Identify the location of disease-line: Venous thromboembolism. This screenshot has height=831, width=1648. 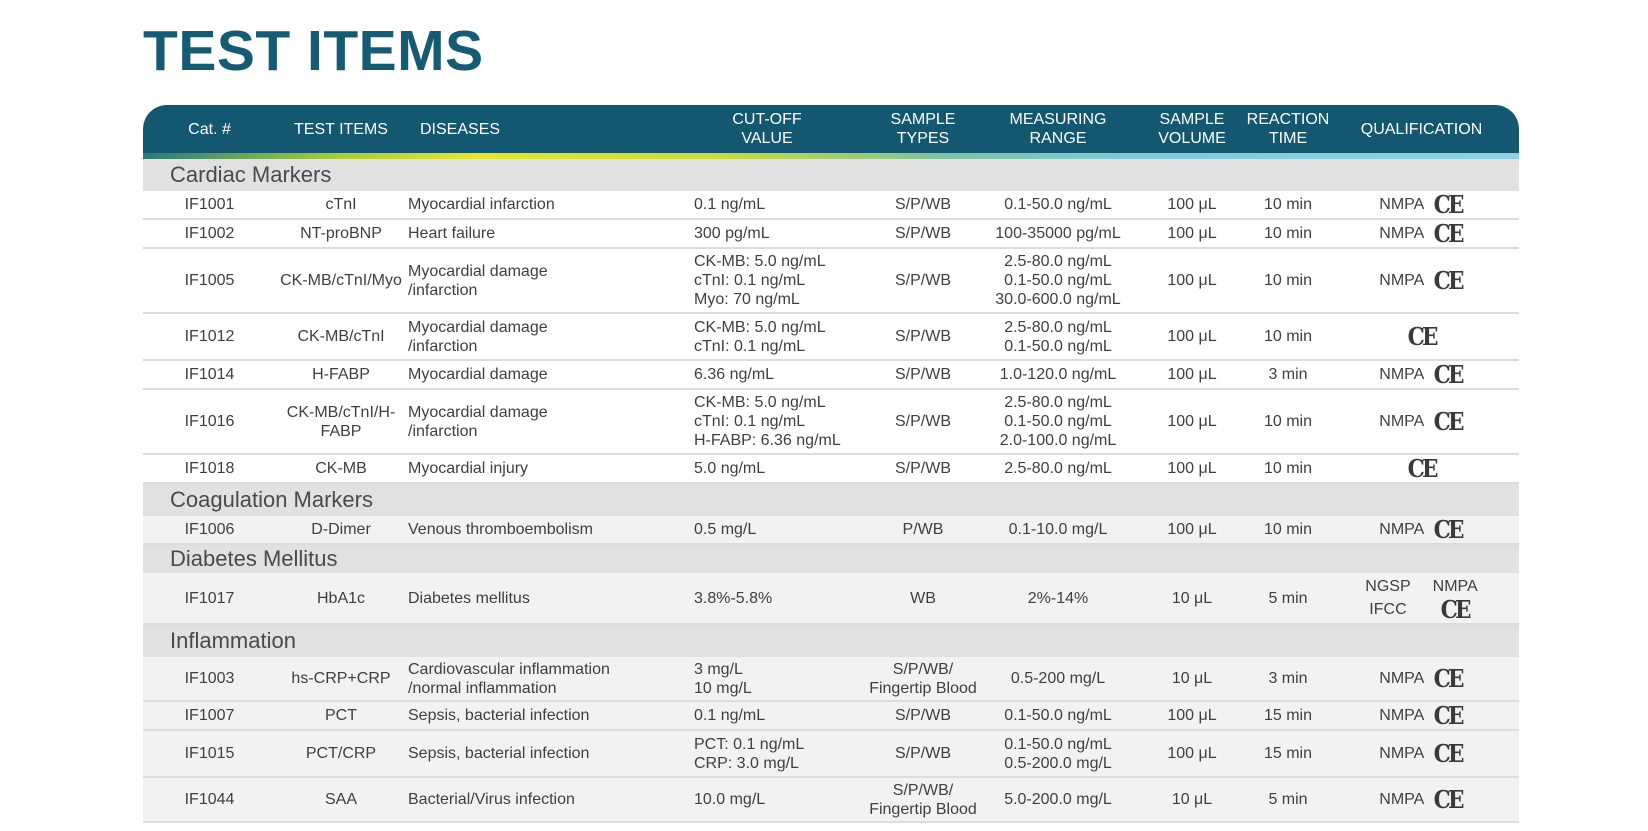
(500, 529).